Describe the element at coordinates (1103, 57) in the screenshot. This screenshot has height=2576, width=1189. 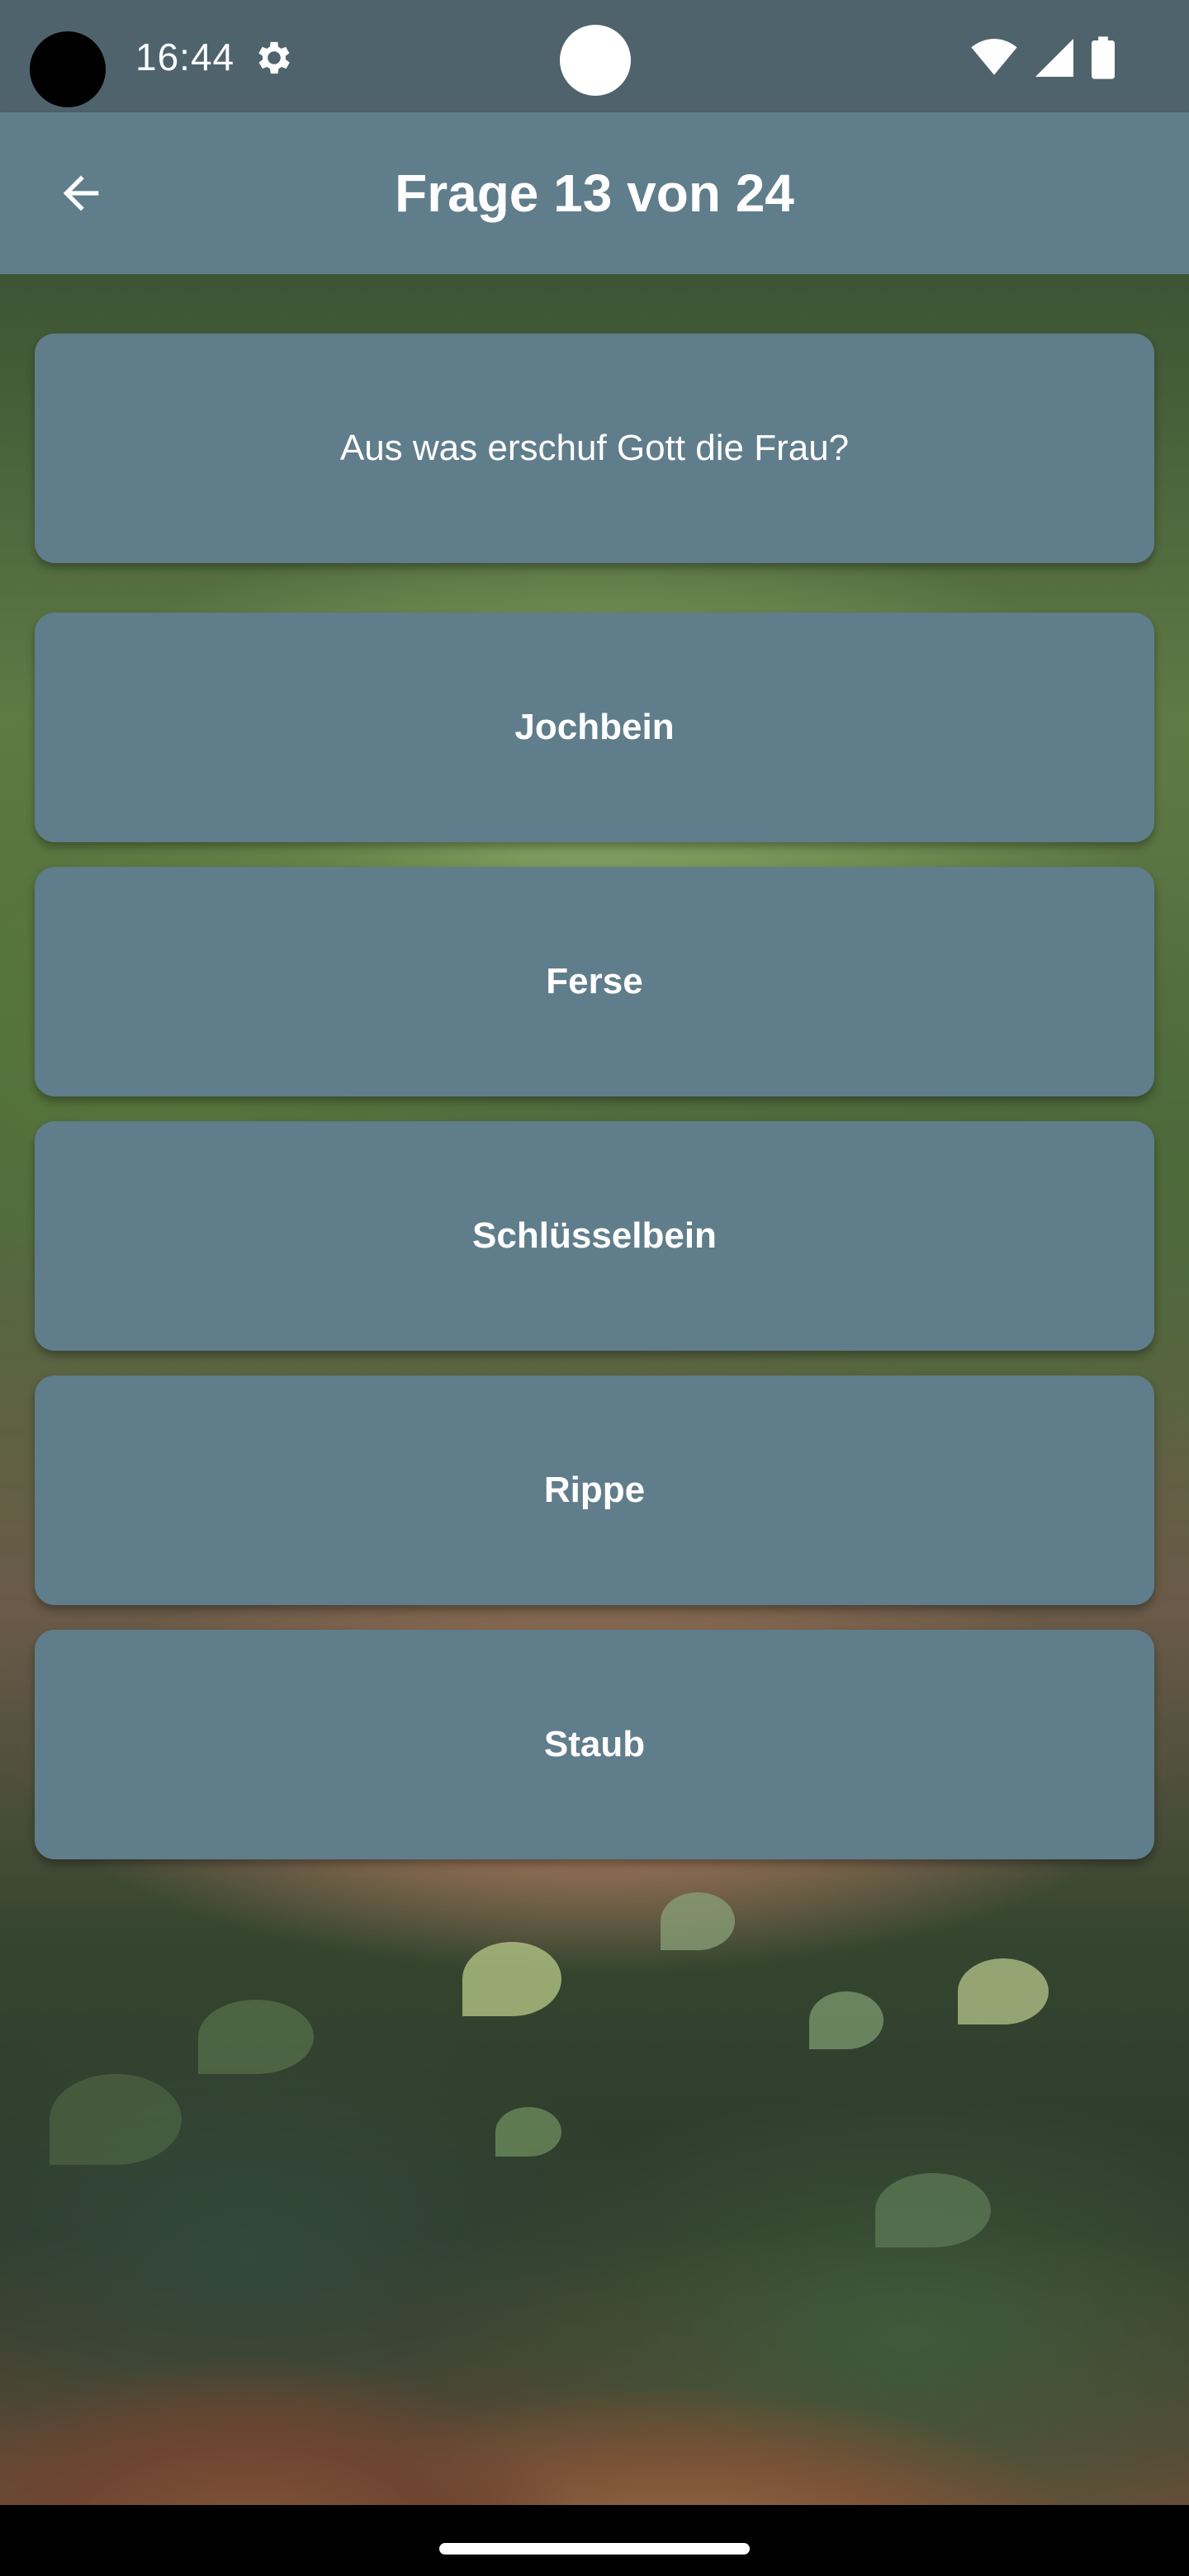
I see `battery-icon` at that location.